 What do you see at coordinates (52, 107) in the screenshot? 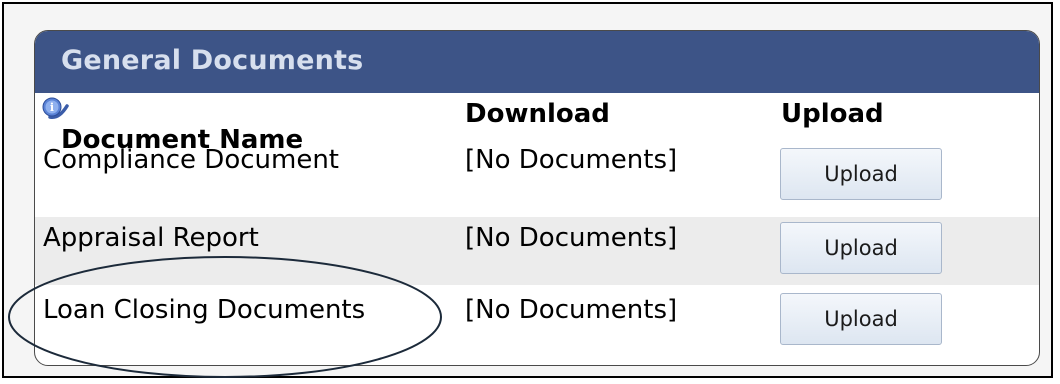
I see `svg-text: i` at bounding box center [52, 107].